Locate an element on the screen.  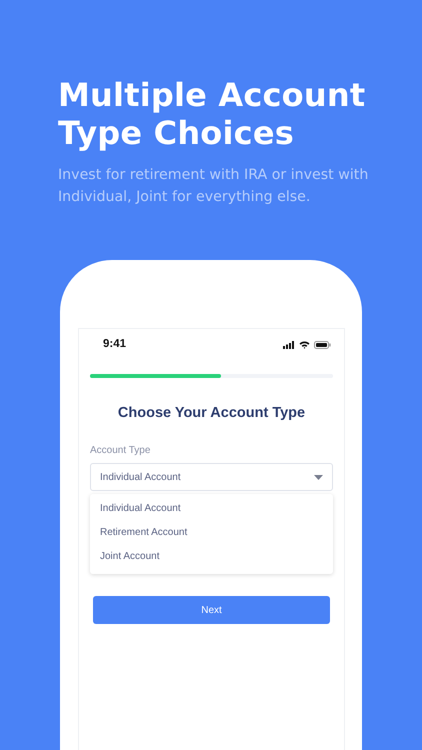
field-label: Account Type is located at coordinates (121, 451).